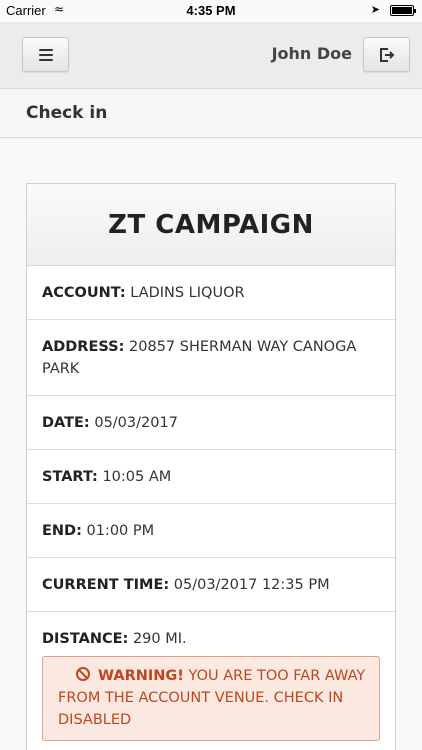 This screenshot has width=422, height=750. I want to click on logout-button, so click(386, 54).